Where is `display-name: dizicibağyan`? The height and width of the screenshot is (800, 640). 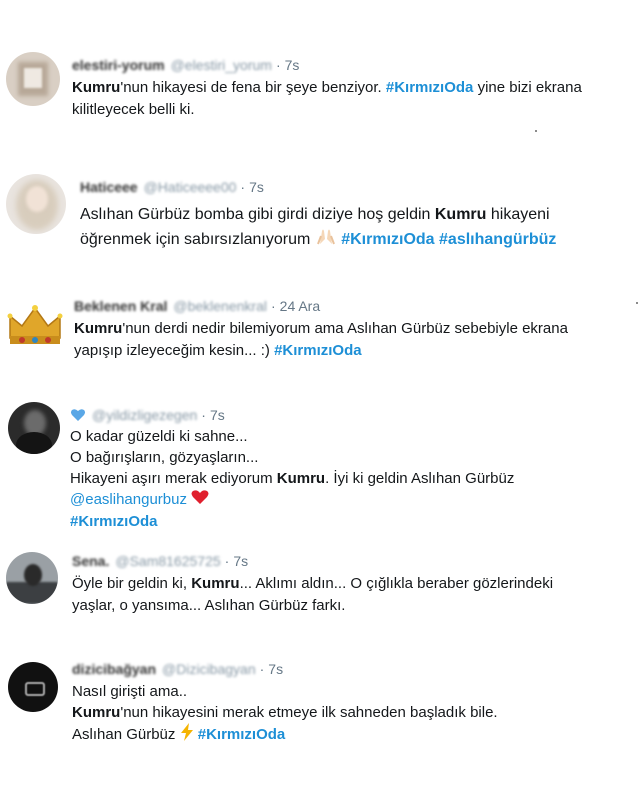 display-name: dizicibağyan is located at coordinates (114, 669).